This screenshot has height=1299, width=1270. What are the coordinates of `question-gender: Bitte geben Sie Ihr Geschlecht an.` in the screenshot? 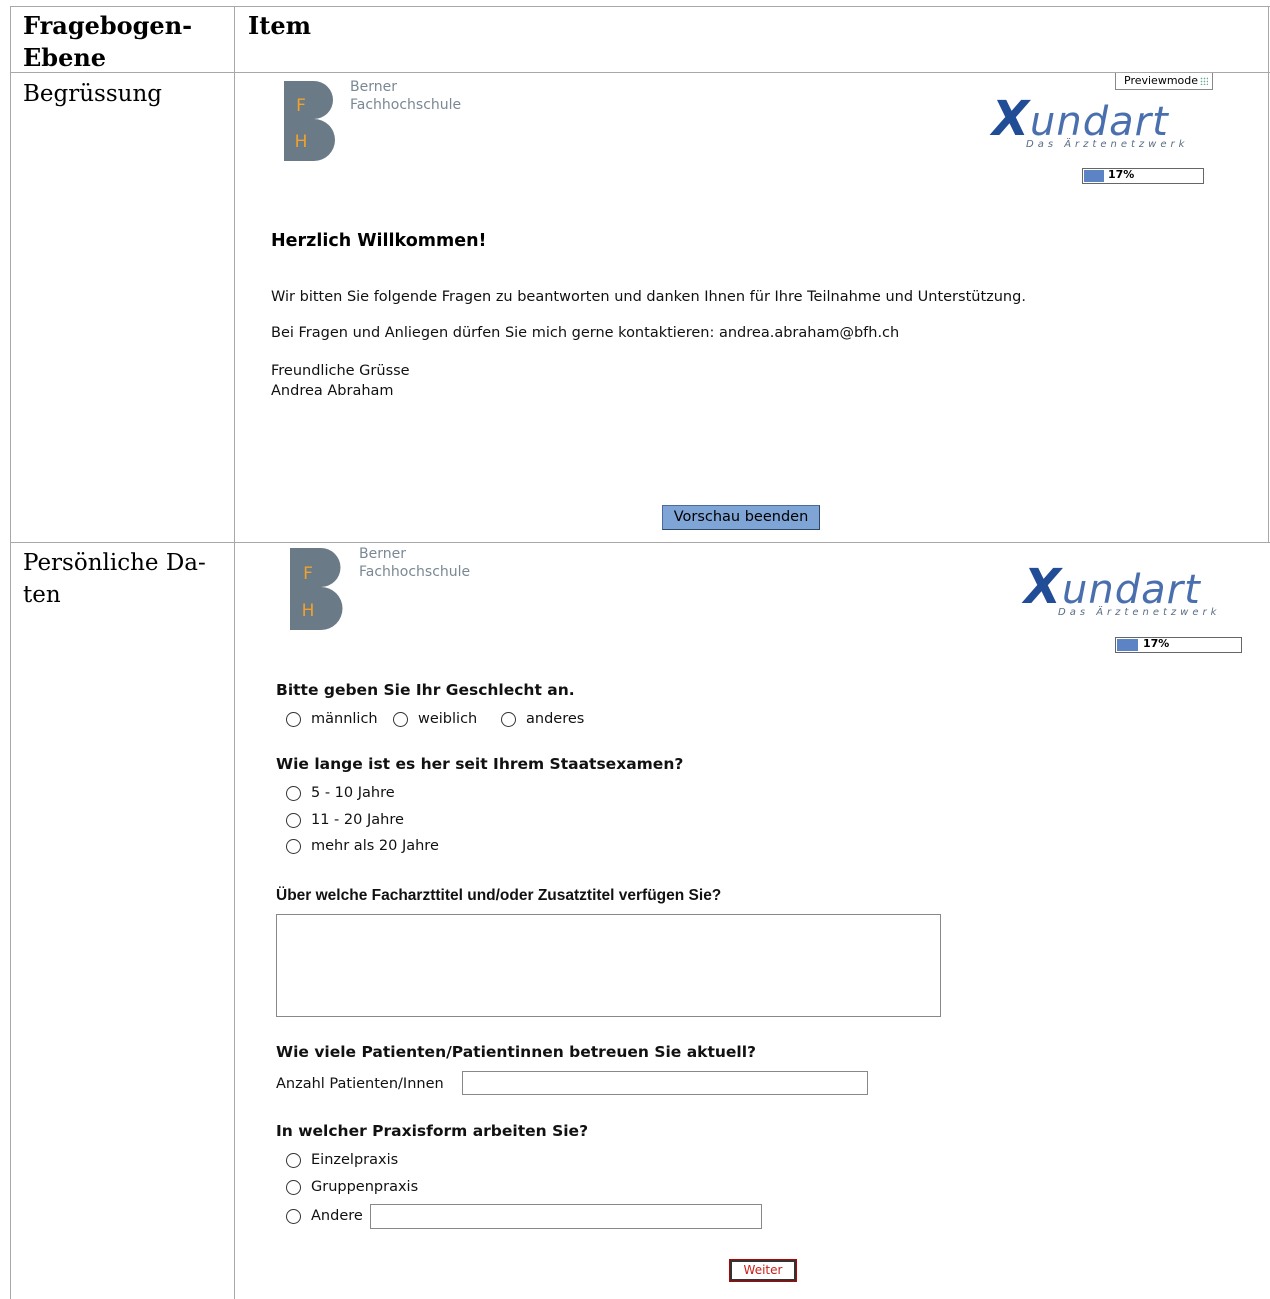 It's located at (425, 690).